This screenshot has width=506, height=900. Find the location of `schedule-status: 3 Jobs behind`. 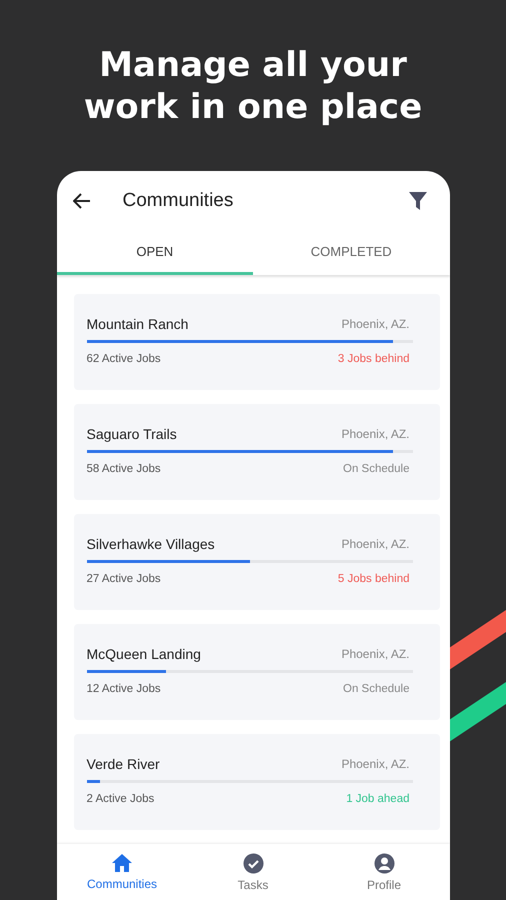

schedule-status: 3 Jobs behind is located at coordinates (374, 359).